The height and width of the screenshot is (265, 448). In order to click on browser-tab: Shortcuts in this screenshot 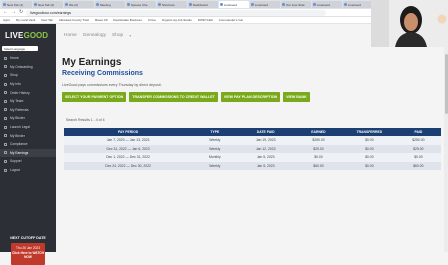, I will do `click(172, 4)`.